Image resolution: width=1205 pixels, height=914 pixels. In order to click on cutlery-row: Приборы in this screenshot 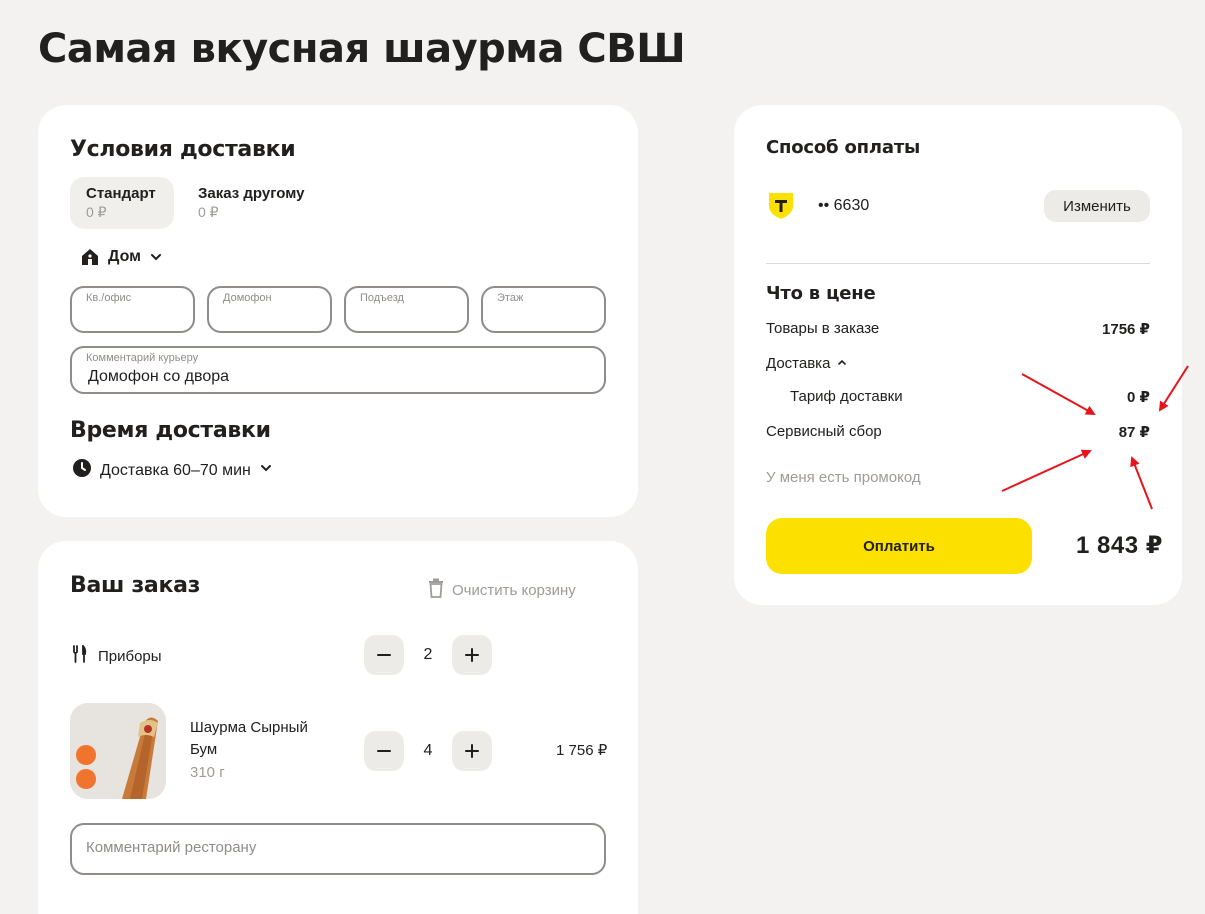, I will do `click(117, 655)`.